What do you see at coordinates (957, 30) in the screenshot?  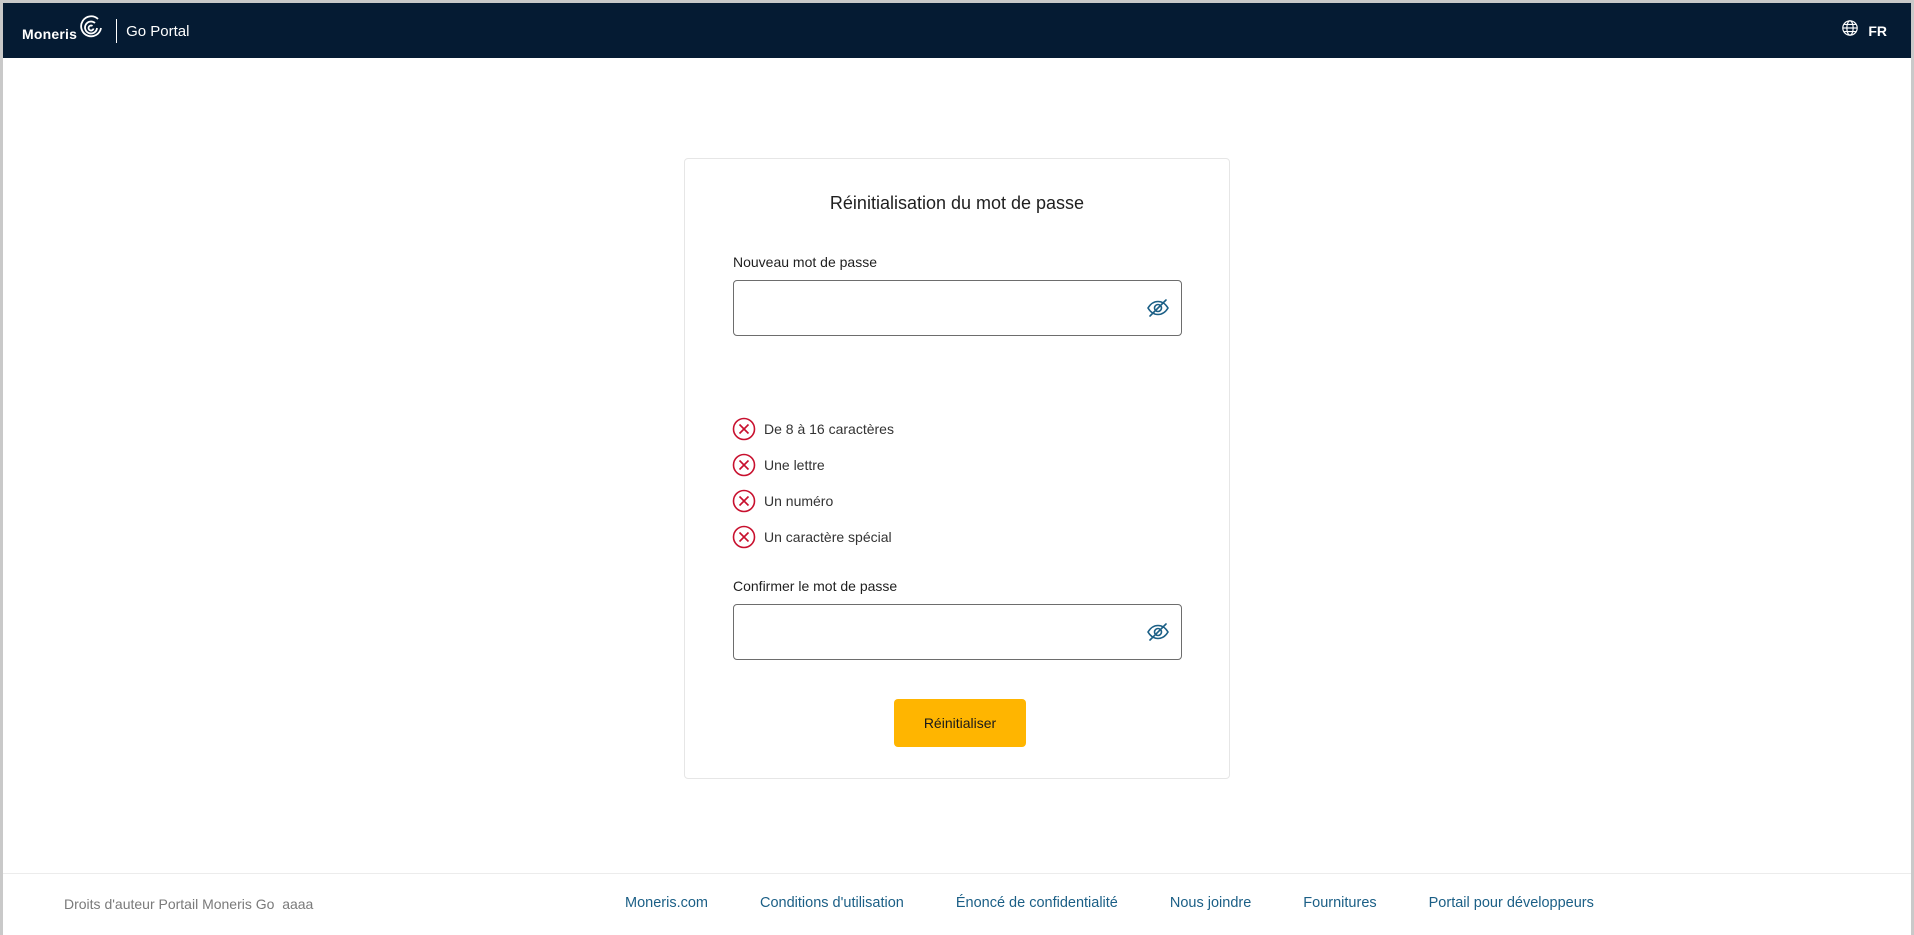 I see `top-navigation-bar: Moneris Go Portal FR` at bounding box center [957, 30].